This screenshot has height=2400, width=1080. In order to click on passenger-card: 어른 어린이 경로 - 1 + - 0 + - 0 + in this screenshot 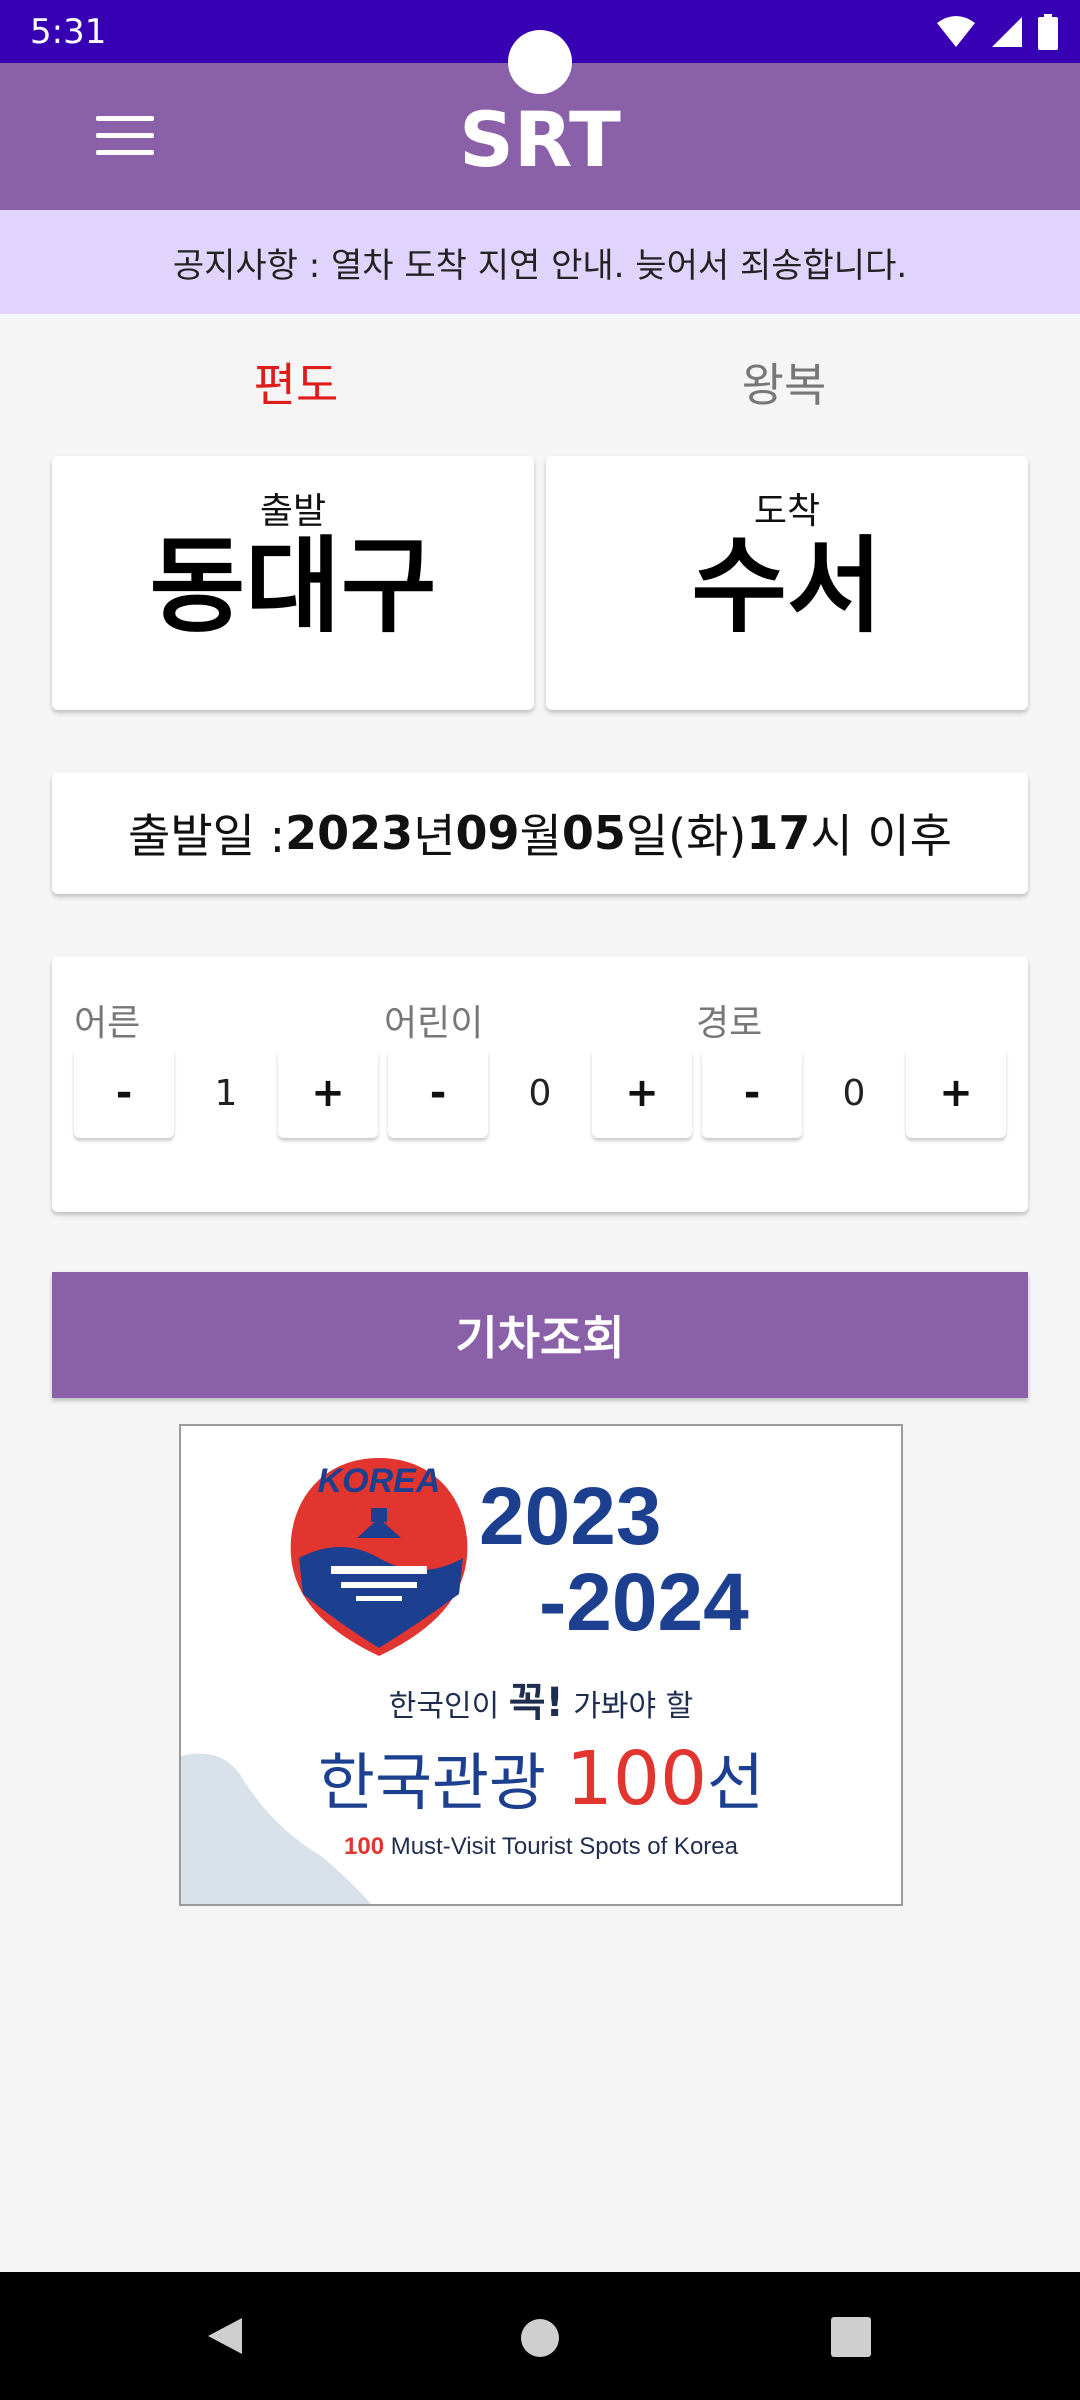, I will do `click(540, 1084)`.